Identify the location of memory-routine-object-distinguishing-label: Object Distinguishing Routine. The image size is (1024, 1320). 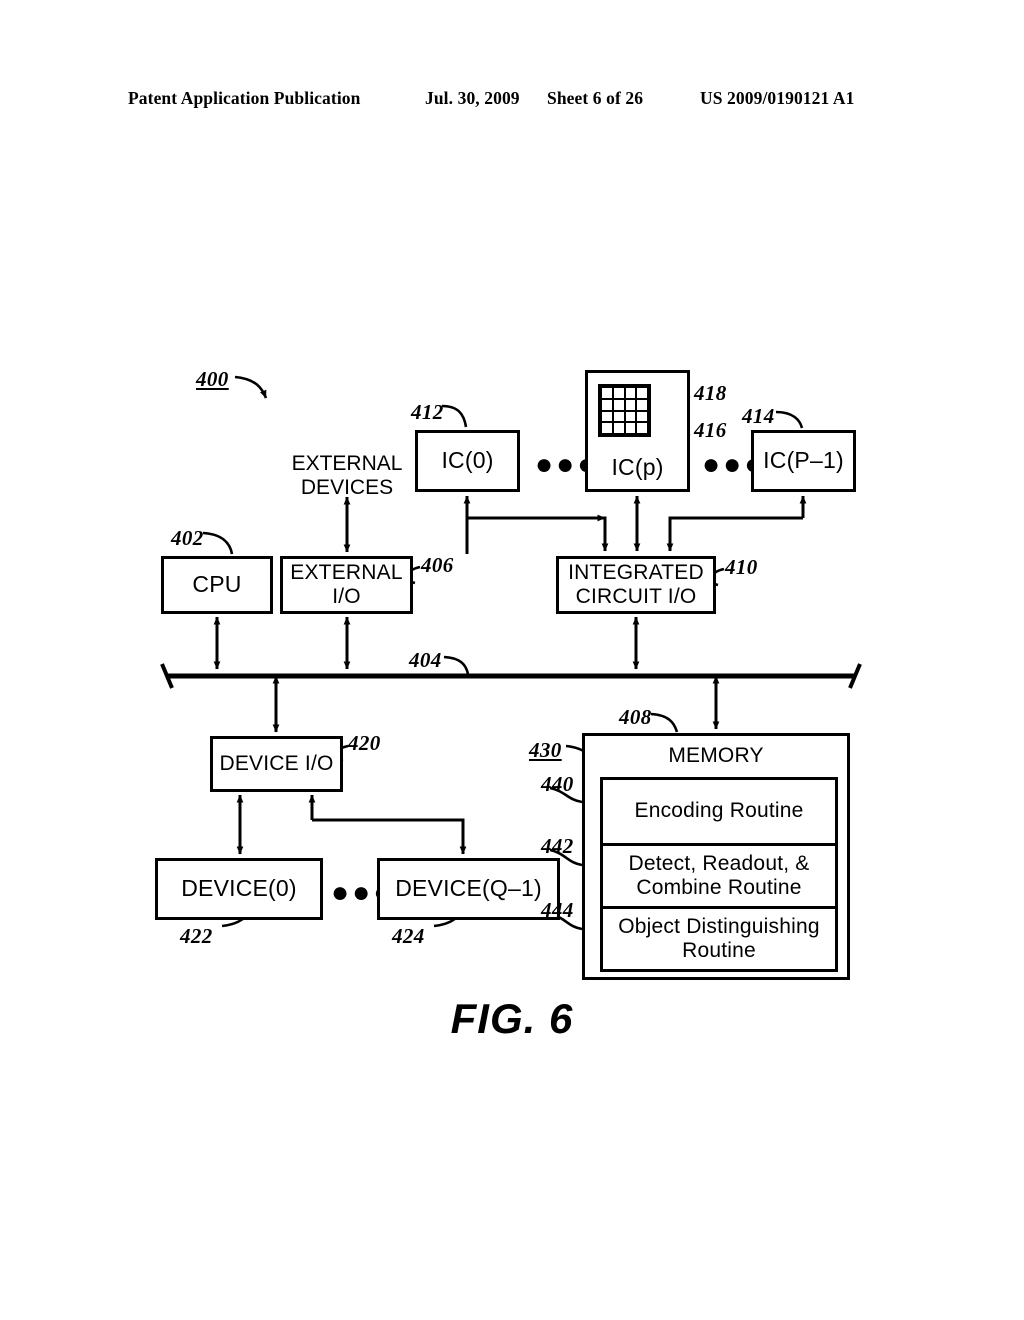
(718, 939).